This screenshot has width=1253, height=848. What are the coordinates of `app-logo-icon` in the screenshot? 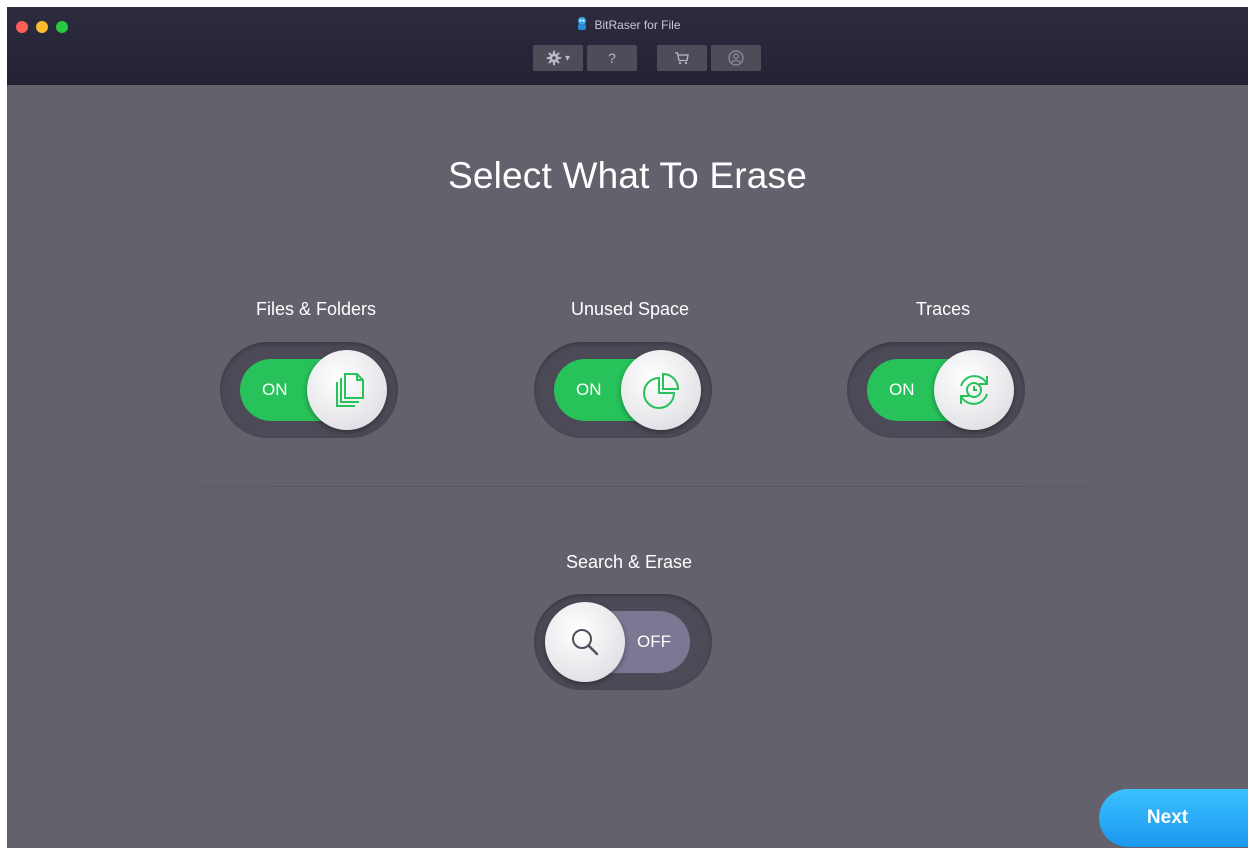 It's located at (582, 23).